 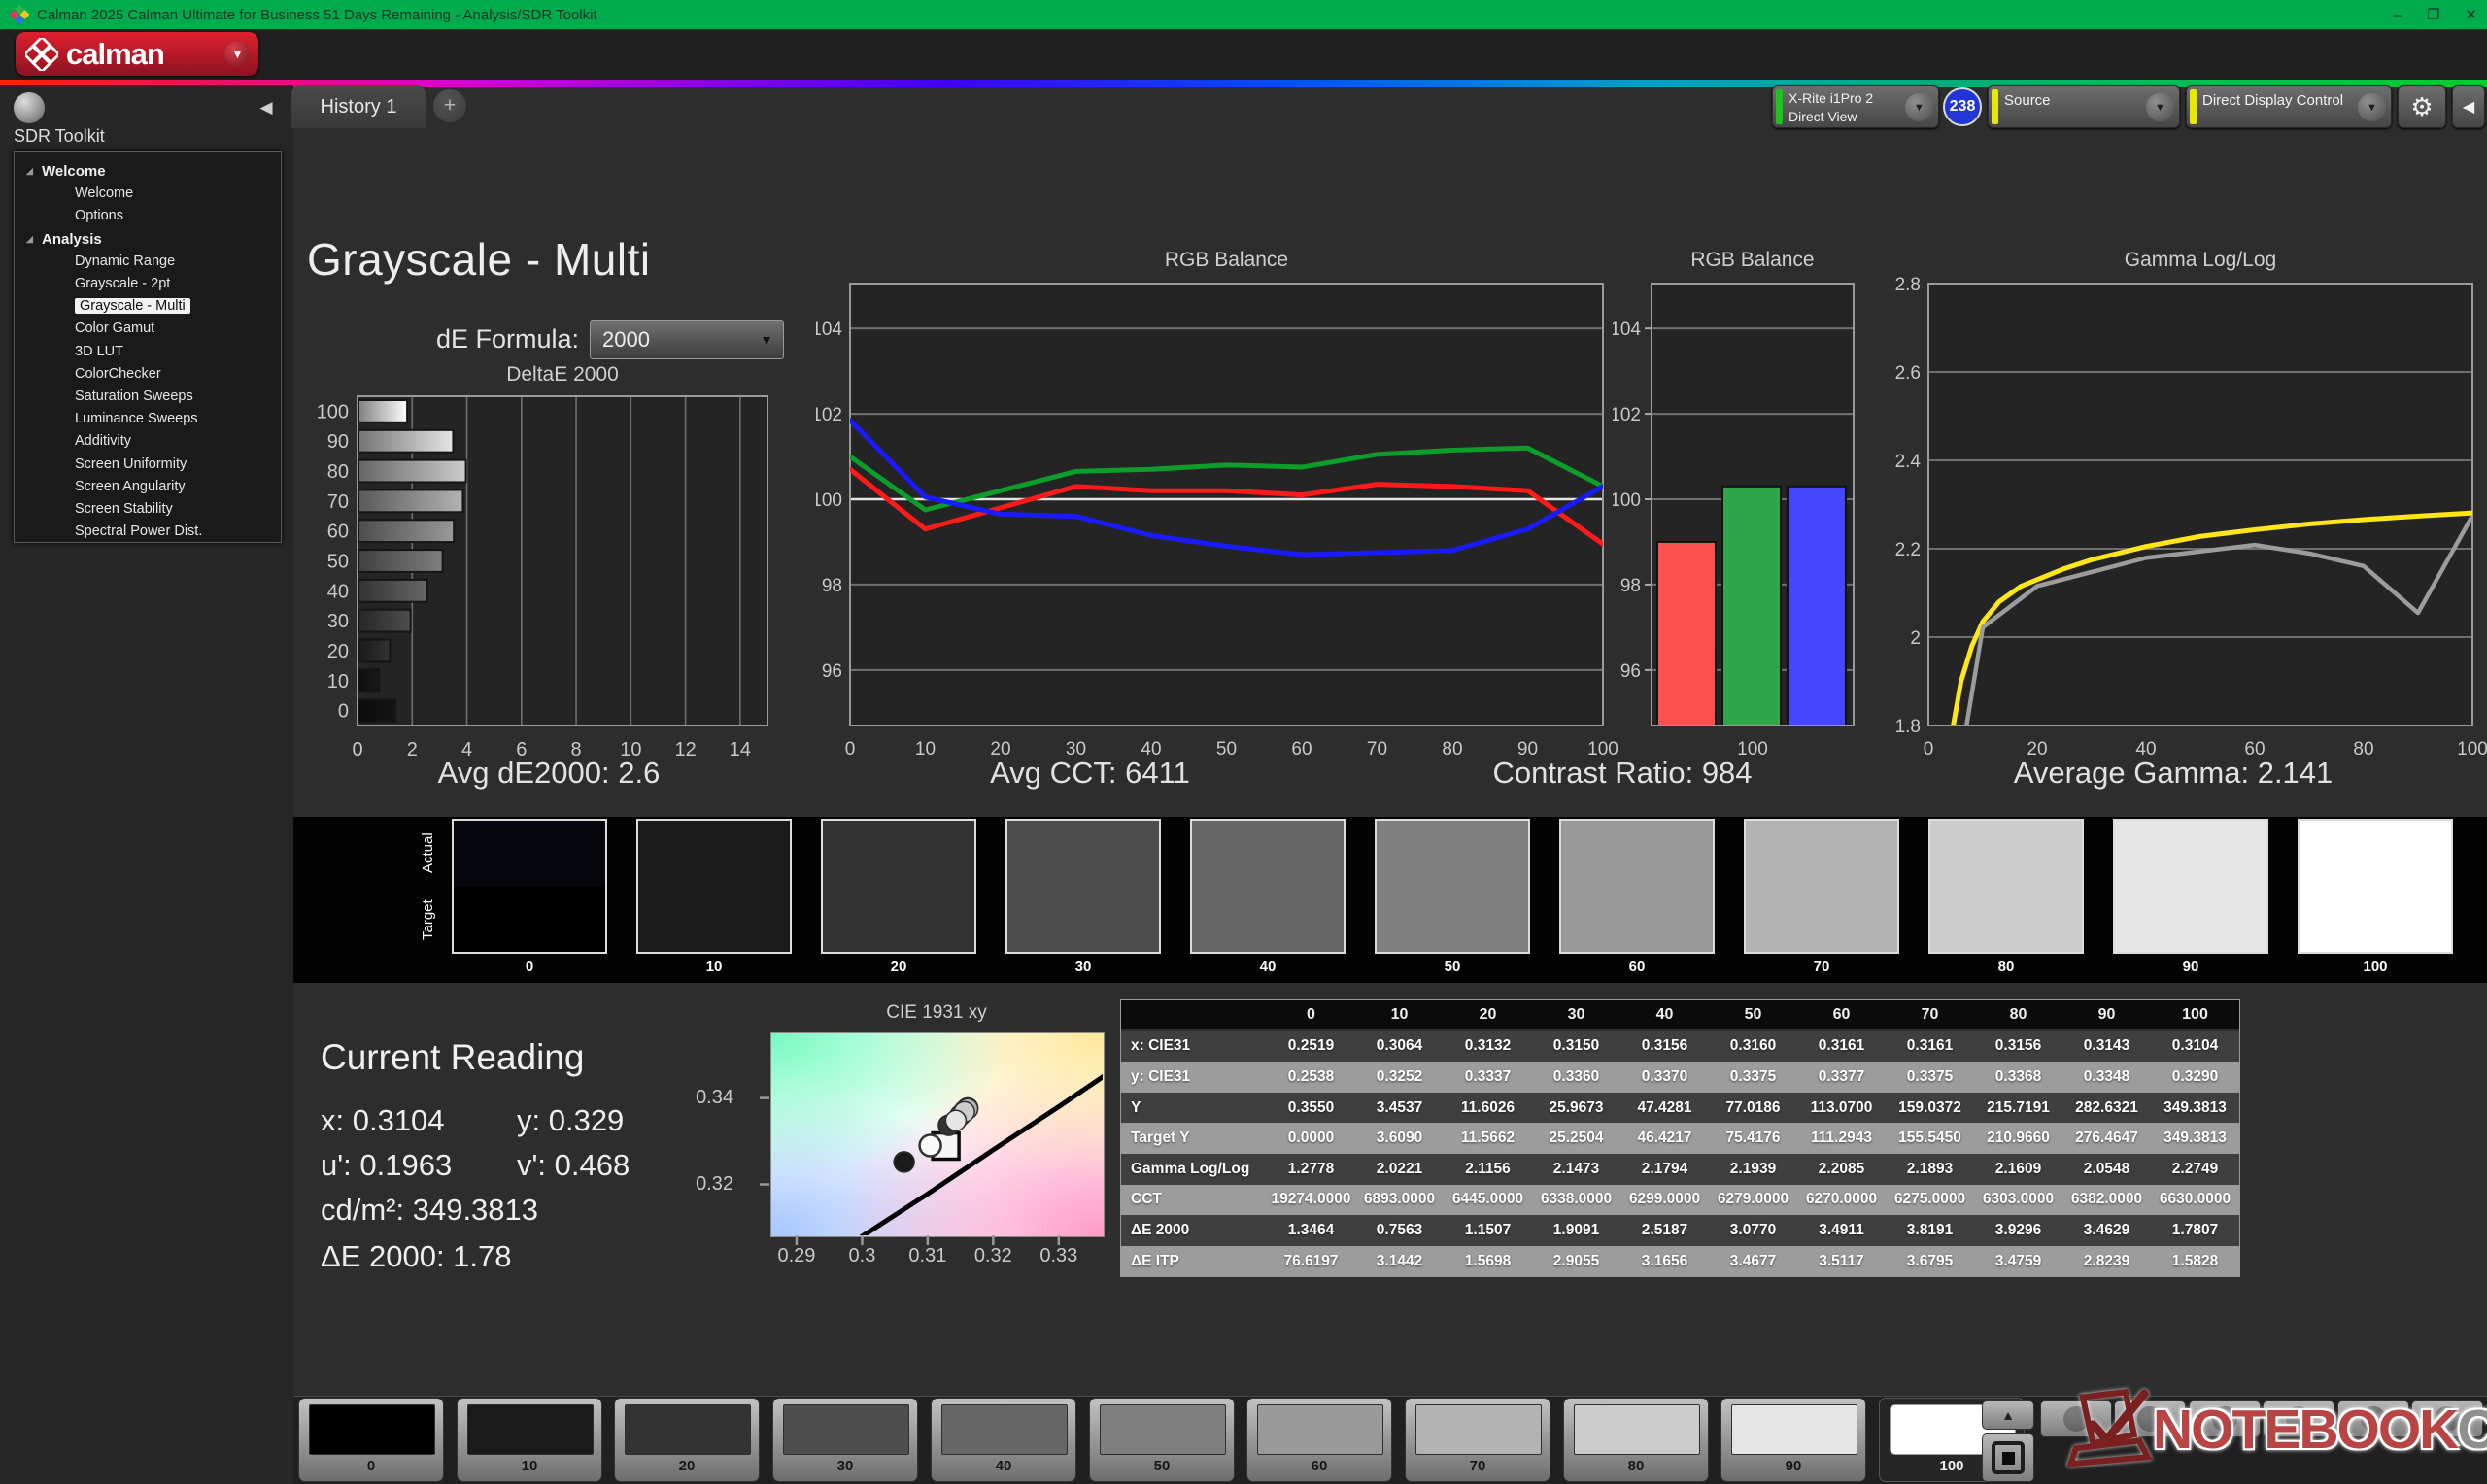 What do you see at coordinates (1399, 1138) in the screenshot?
I see `table-cell-target-y-10: 3.6090` at bounding box center [1399, 1138].